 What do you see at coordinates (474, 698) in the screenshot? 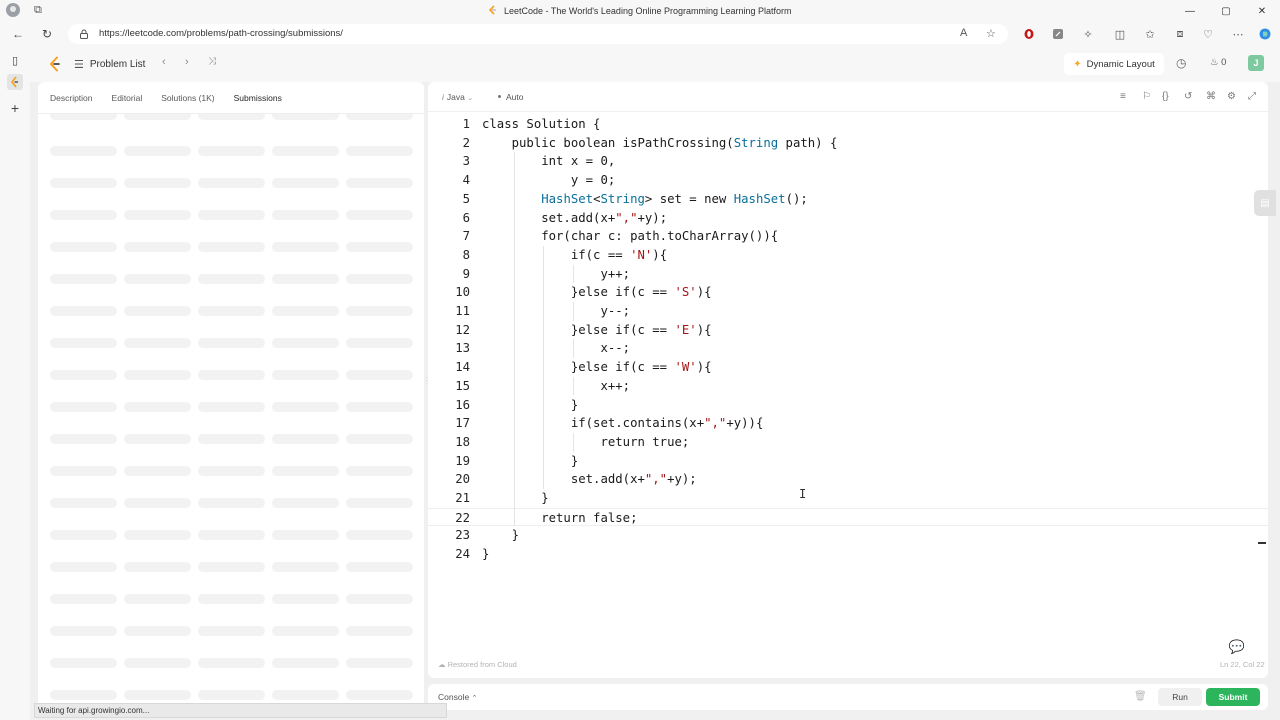
I see `chevron-up-icon: ⌃` at bounding box center [474, 698].